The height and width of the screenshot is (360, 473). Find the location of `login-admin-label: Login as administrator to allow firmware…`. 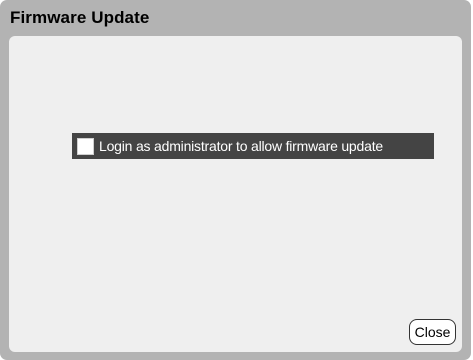

login-admin-label: Login as administrator to allow firmware… is located at coordinates (241, 146).